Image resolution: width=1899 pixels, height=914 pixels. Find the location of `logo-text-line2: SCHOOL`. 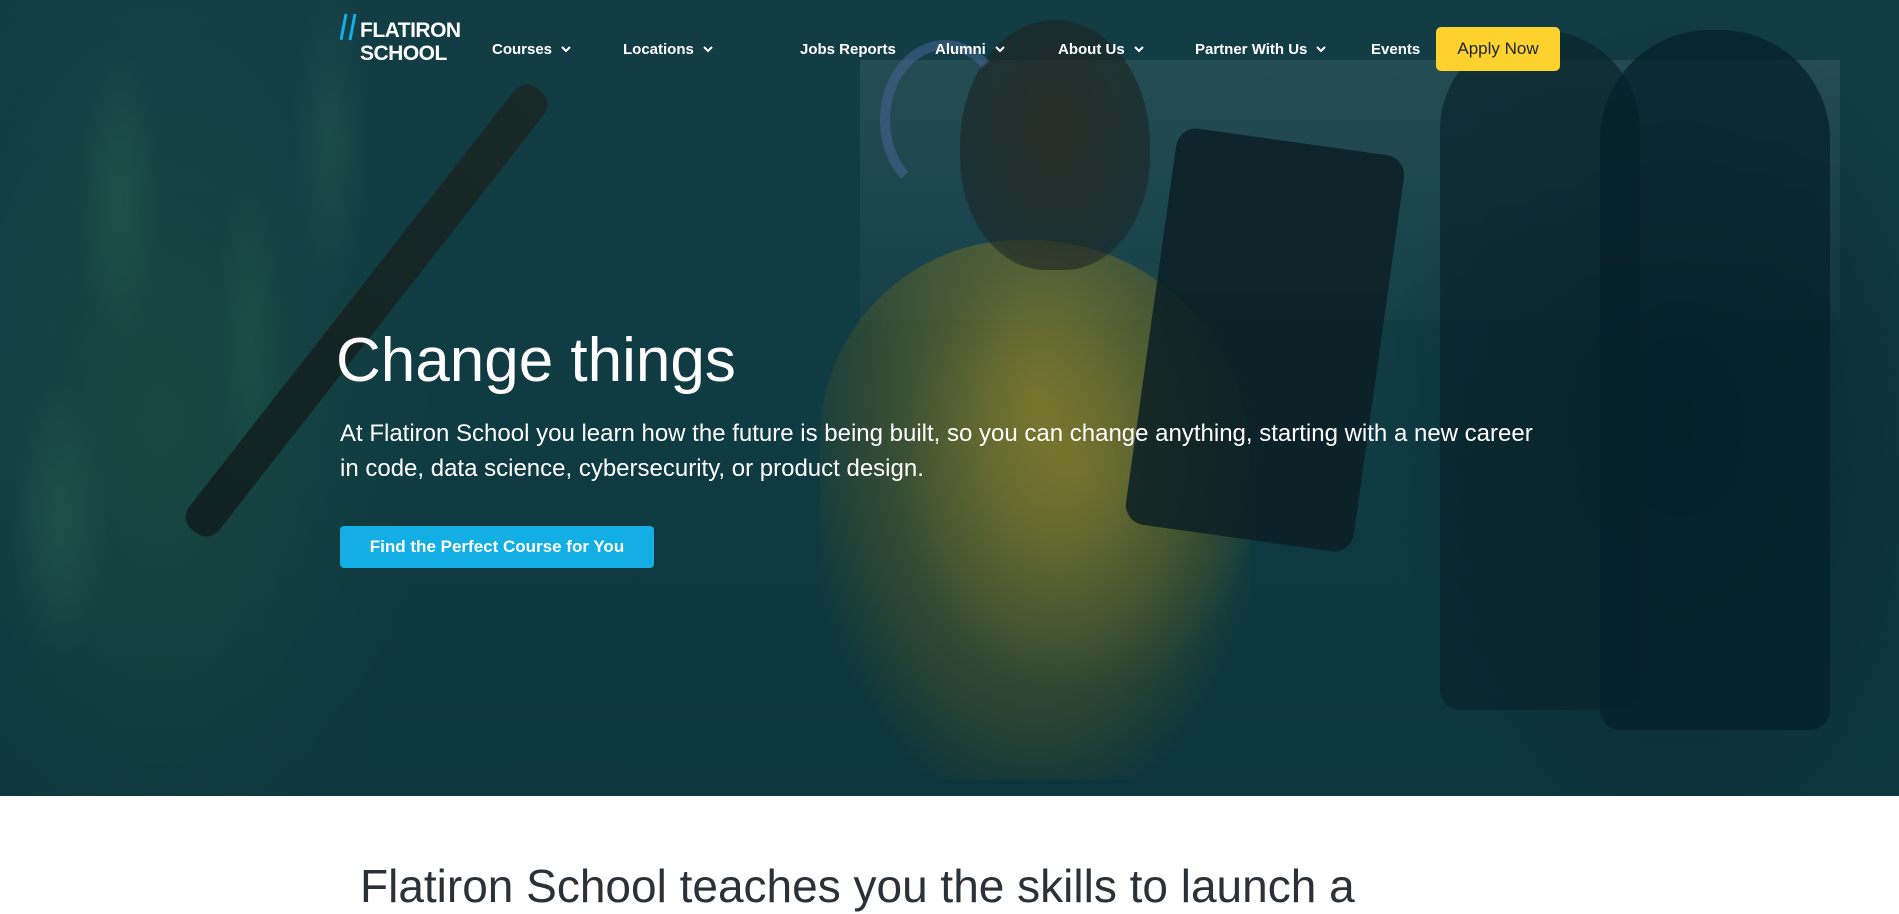

logo-text-line2: SCHOOL is located at coordinates (403, 53).